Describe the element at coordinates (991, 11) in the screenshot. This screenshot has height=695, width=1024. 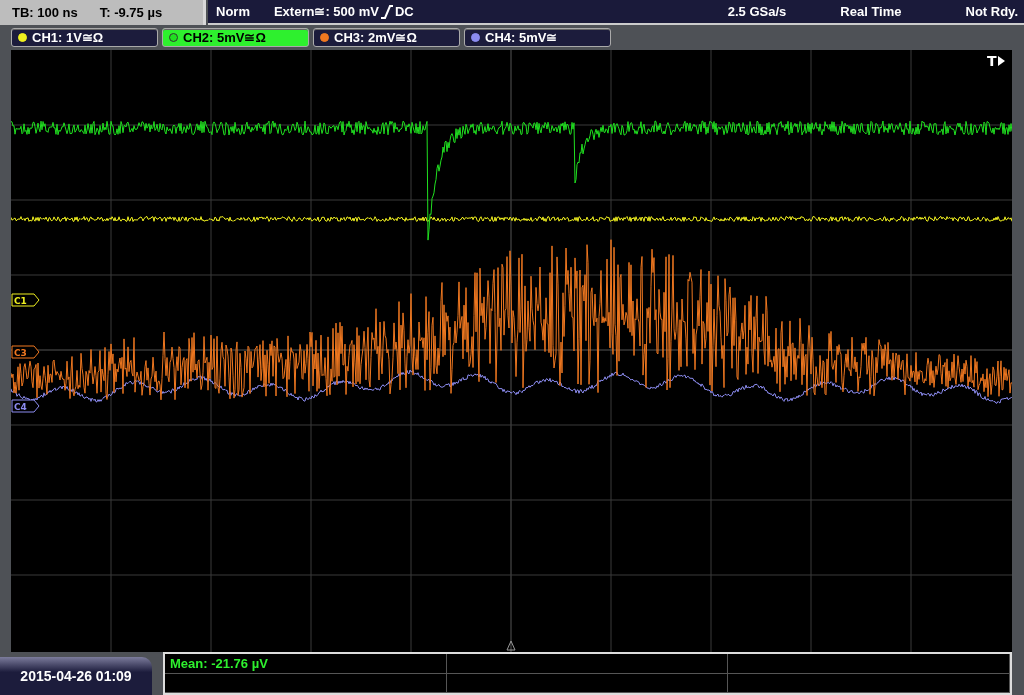
I see `acquisition-state: Not Rdy.` at that location.